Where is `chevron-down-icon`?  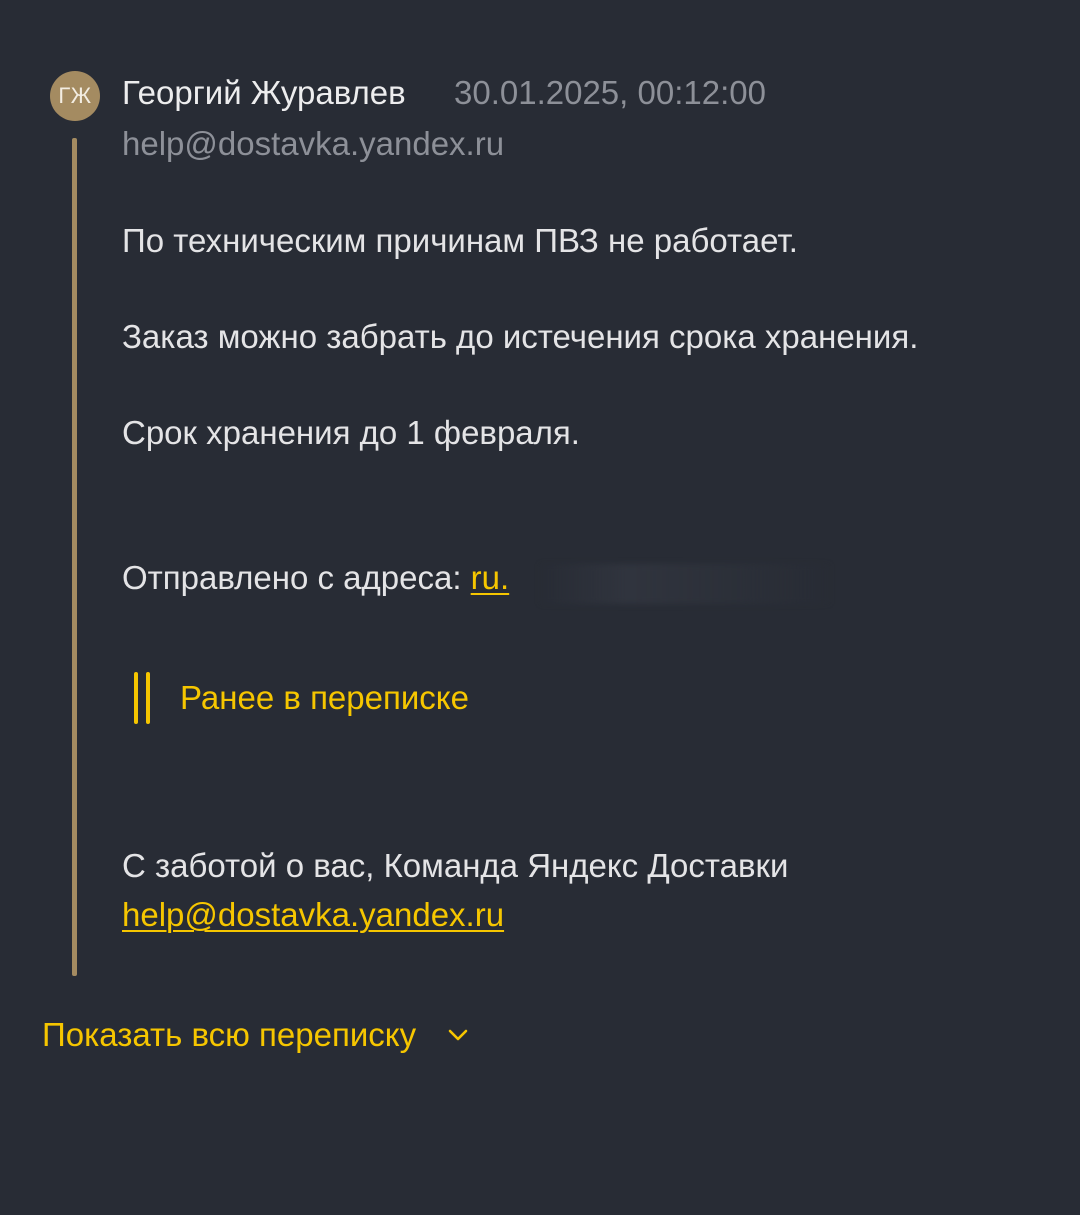
chevron-down-icon is located at coordinates (458, 1035).